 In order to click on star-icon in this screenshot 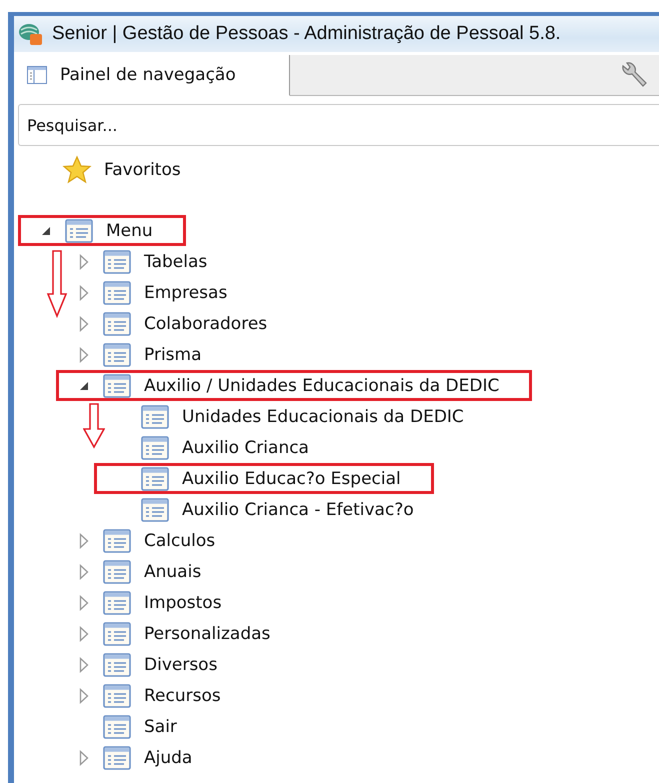, I will do `click(77, 169)`.